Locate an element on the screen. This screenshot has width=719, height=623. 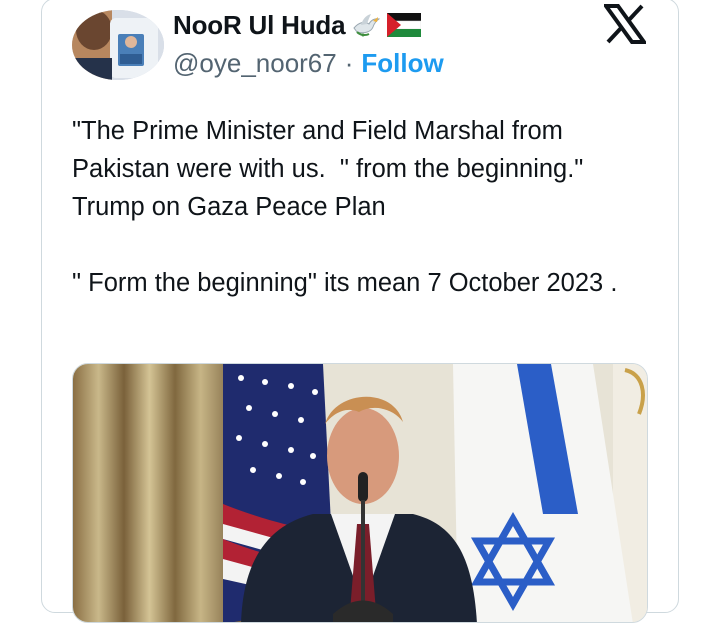
author-handle-row: @oye_noor67 · Follow is located at coordinates (308, 63).